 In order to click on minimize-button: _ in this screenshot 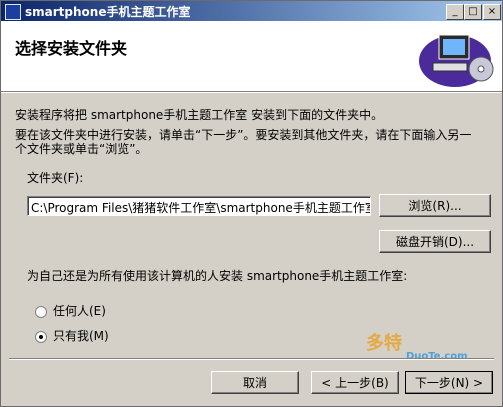, I will do `click(455, 12)`.